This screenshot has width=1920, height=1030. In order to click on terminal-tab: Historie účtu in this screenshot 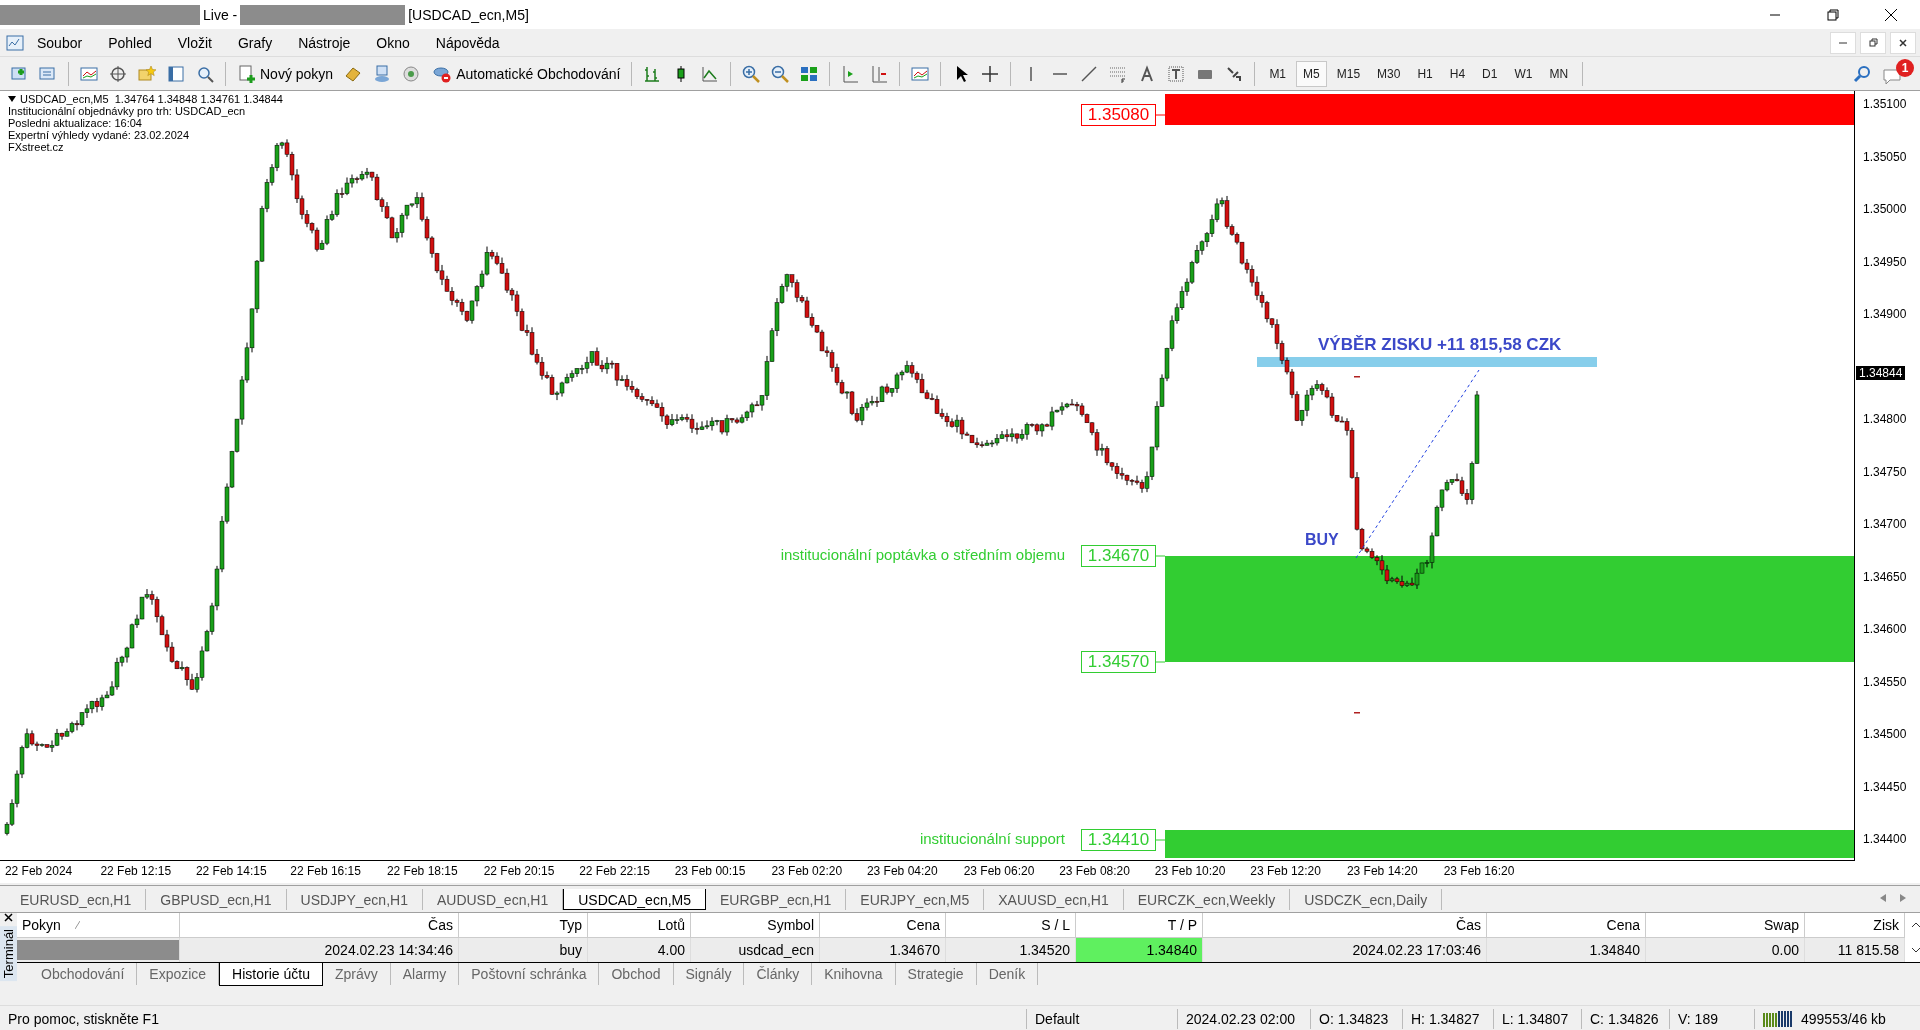, I will do `click(271, 974)`.